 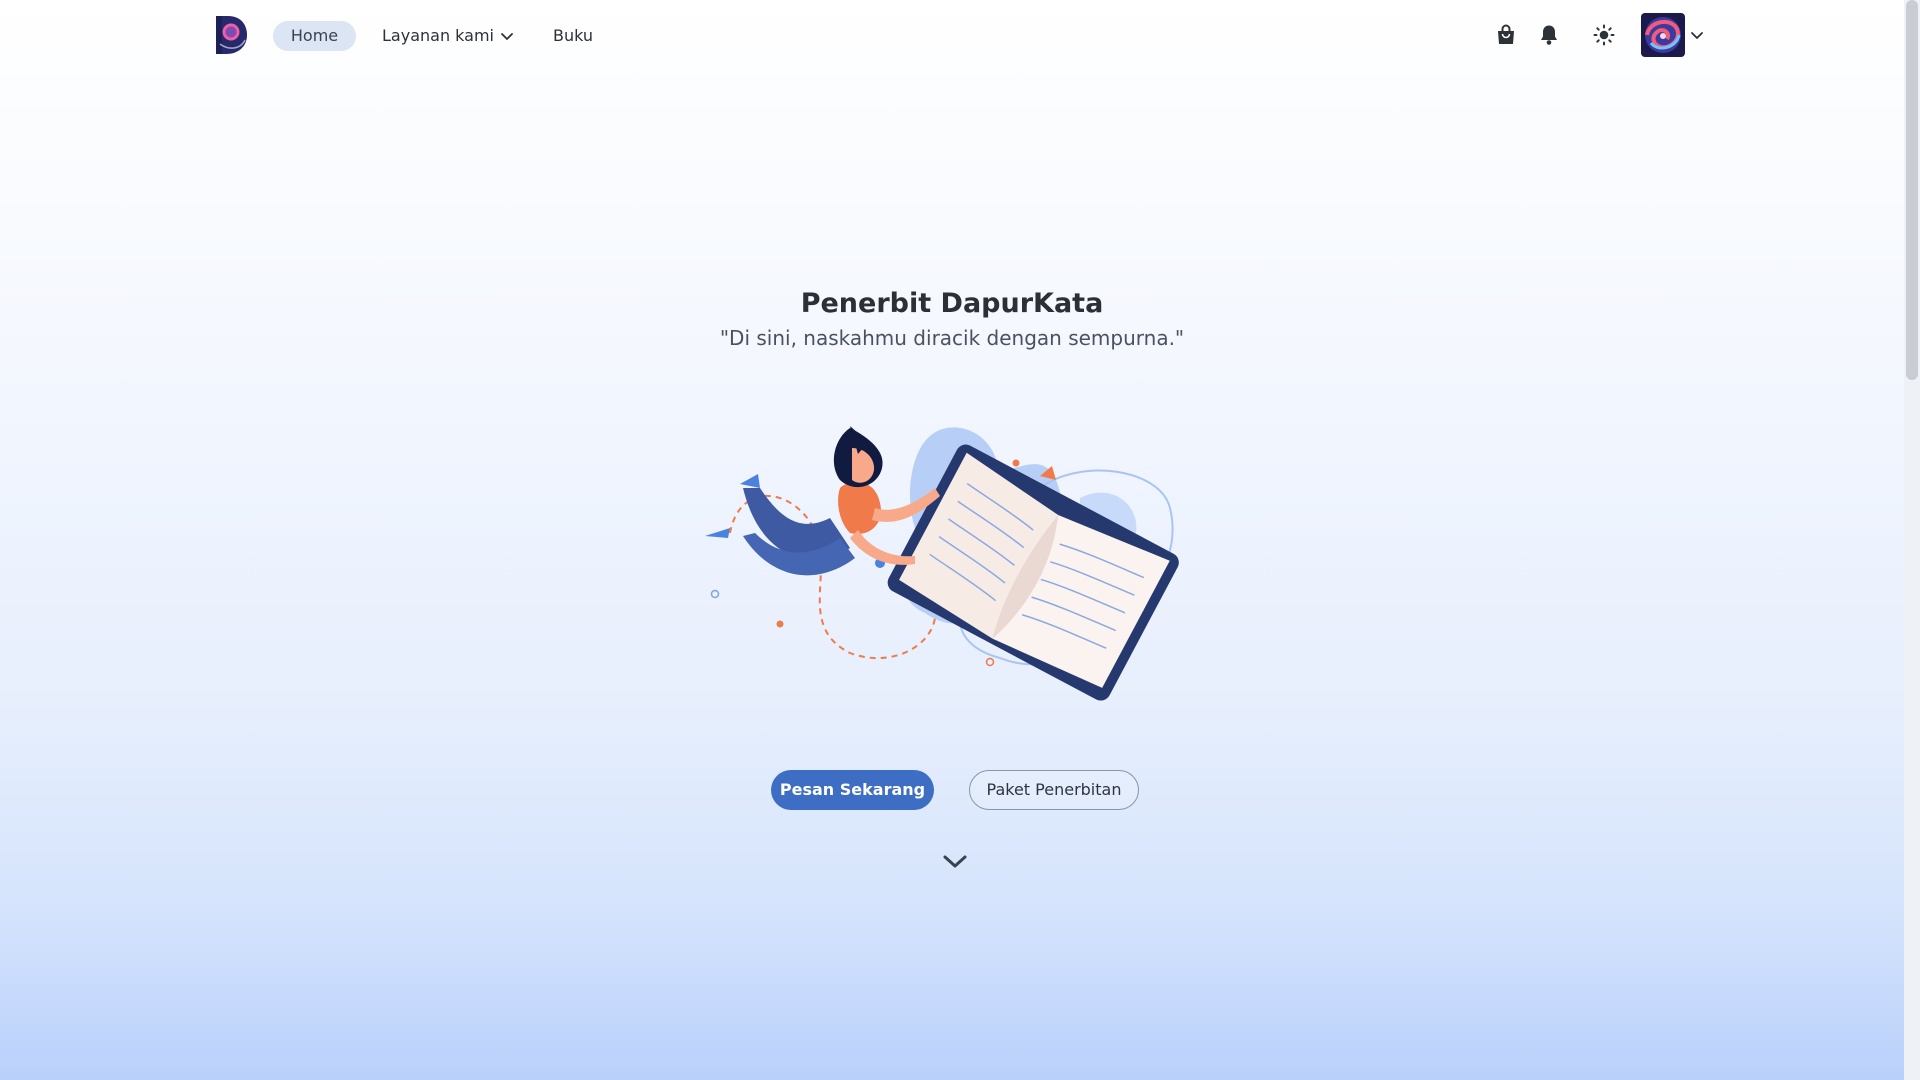 What do you see at coordinates (1604, 35) in the screenshot?
I see `sun-icon` at bounding box center [1604, 35].